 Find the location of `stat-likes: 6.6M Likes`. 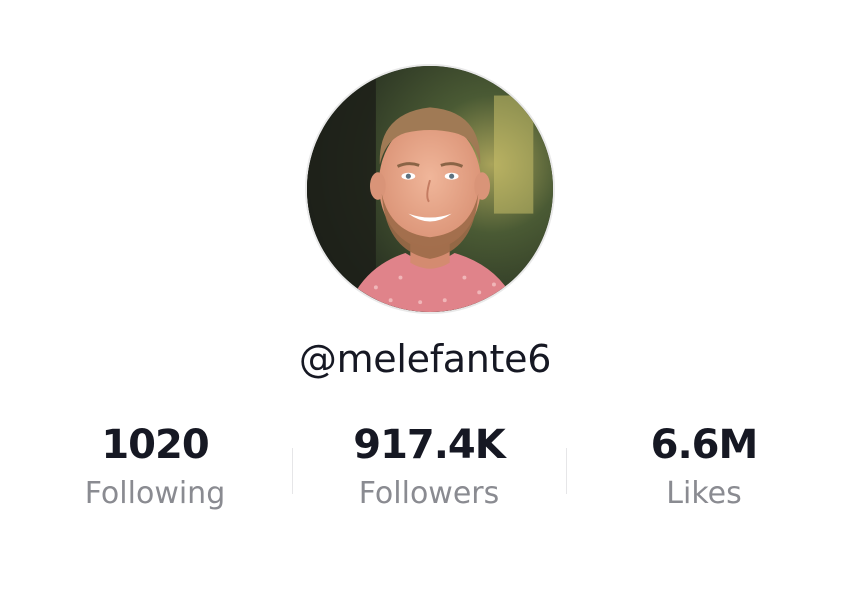

stat-likes: 6.6M Likes is located at coordinates (704, 466).